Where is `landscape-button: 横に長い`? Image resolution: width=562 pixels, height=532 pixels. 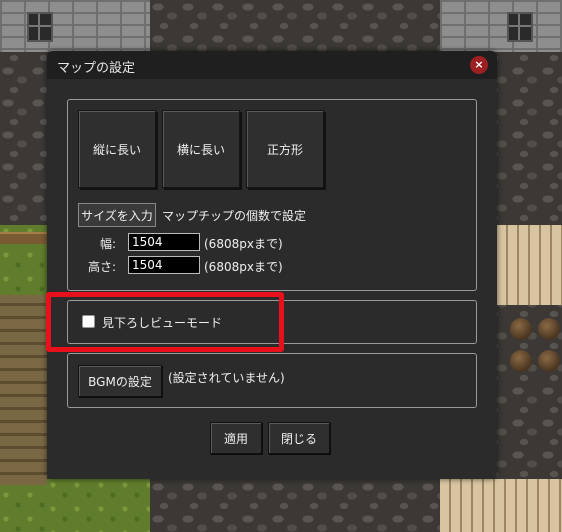
landscape-button: 横に長い is located at coordinates (201, 149).